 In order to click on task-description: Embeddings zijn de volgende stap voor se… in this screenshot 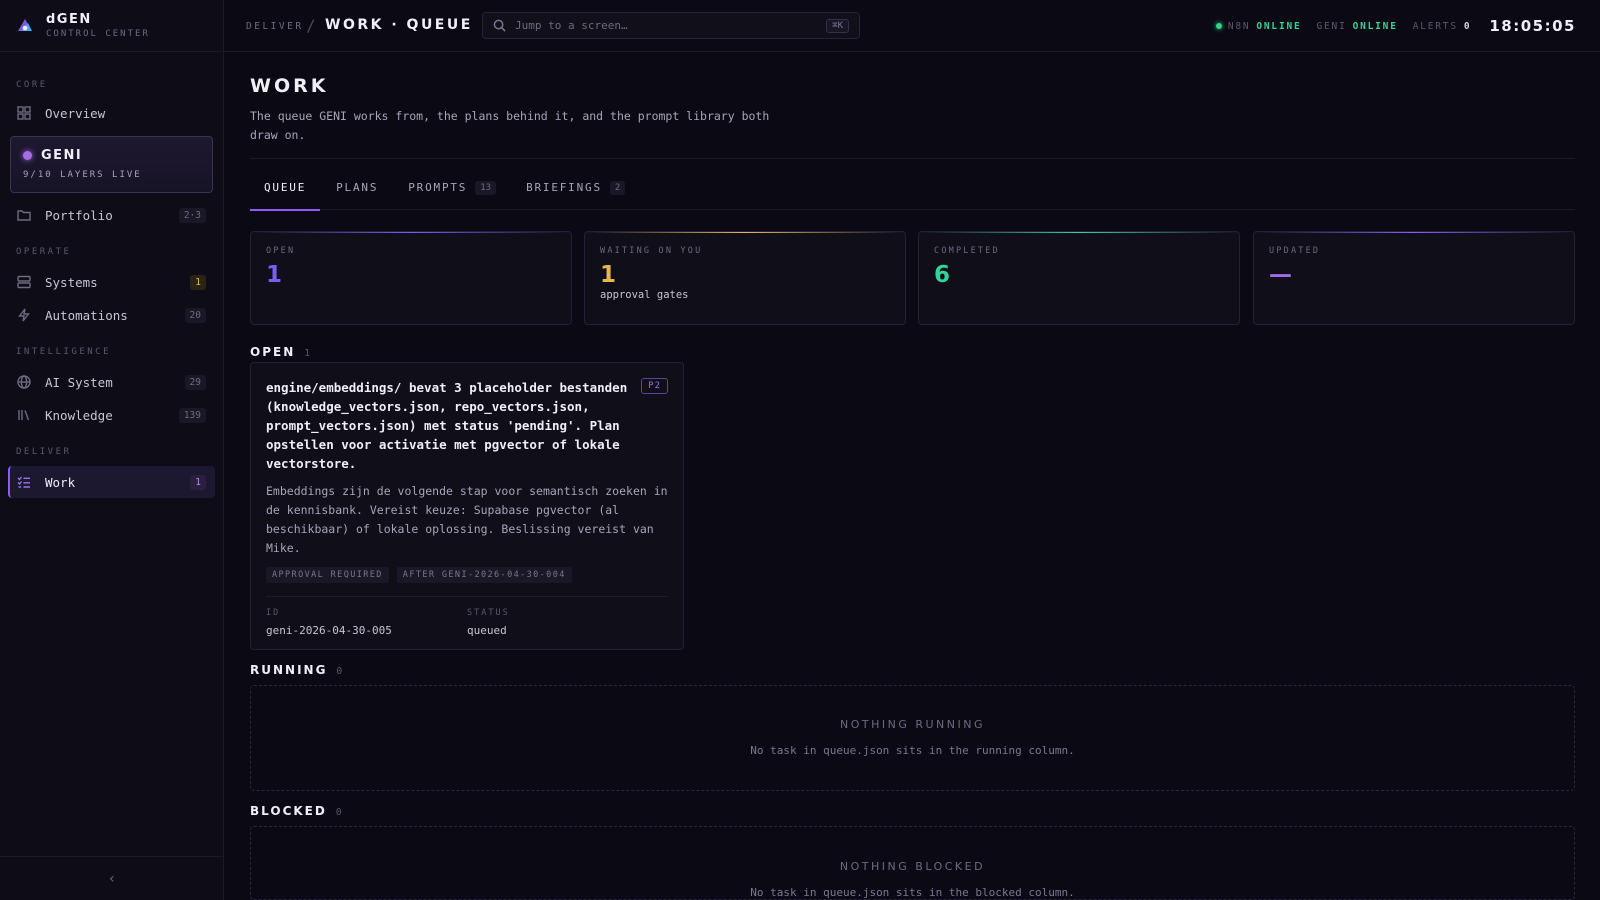, I will do `click(467, 519)`.